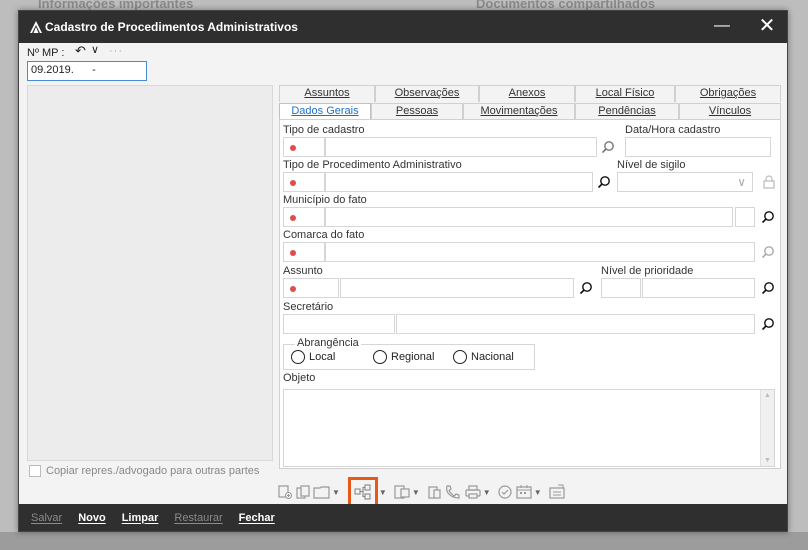  What do you see at coordinates (402, 492) in the screenshot?
I see `document-edit-icon` at bounding box center [402, 492].